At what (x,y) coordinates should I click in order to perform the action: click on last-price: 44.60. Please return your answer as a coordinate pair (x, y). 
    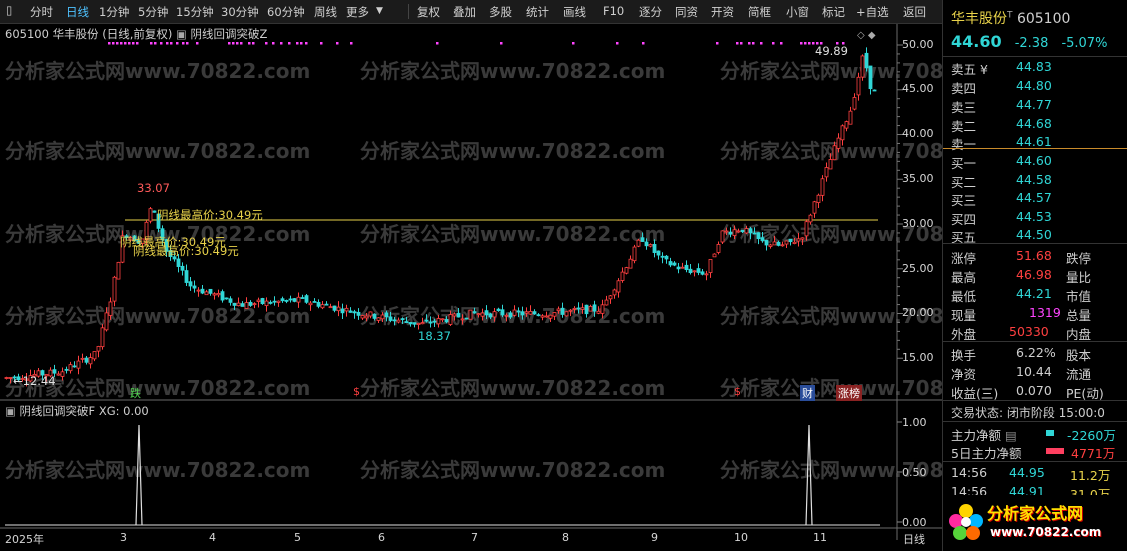
    Looking at the image, I should click on (976, 41).